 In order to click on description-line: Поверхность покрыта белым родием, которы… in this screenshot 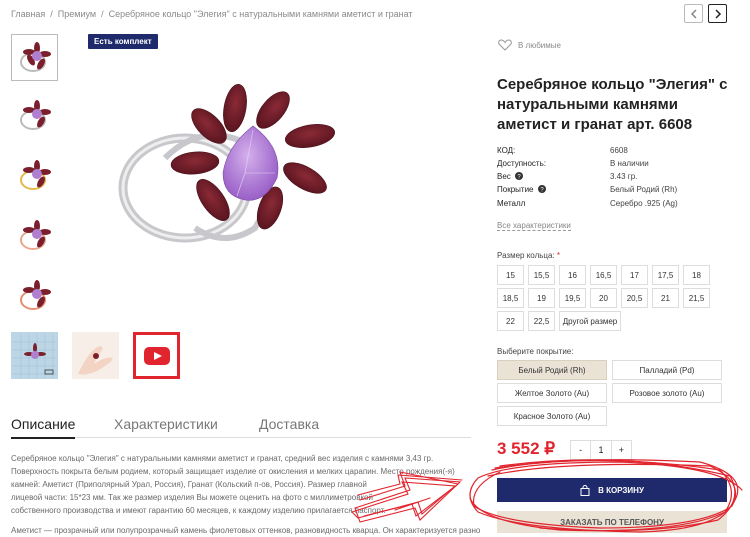, I will do `click(233, 471)`.